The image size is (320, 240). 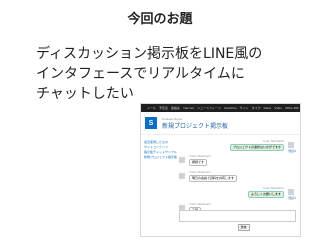 I want to click on slide-body-line: チャットしたい, so click(x=85, y=94).